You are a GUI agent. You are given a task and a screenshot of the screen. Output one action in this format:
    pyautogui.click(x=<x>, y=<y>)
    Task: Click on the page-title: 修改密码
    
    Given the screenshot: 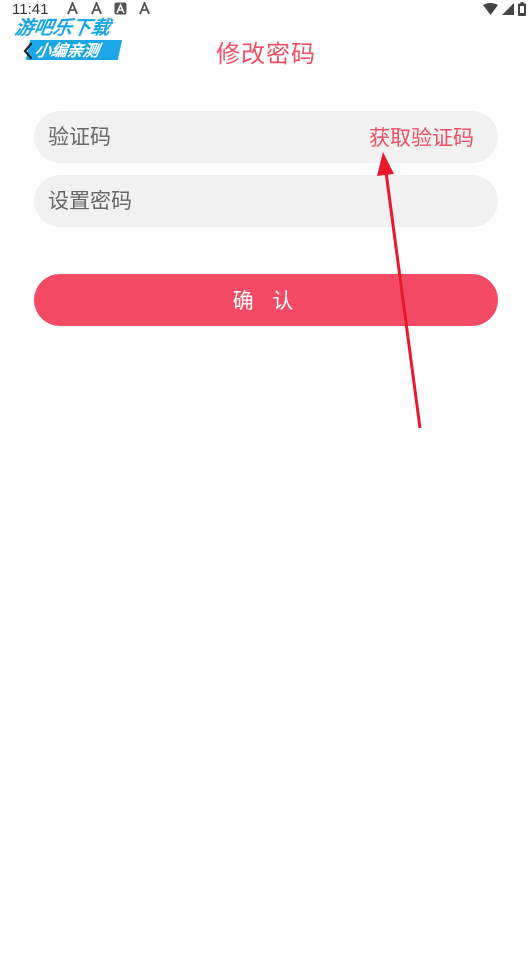 What is the action you would take?
    pyautogui.click(x=266, y=54)
    